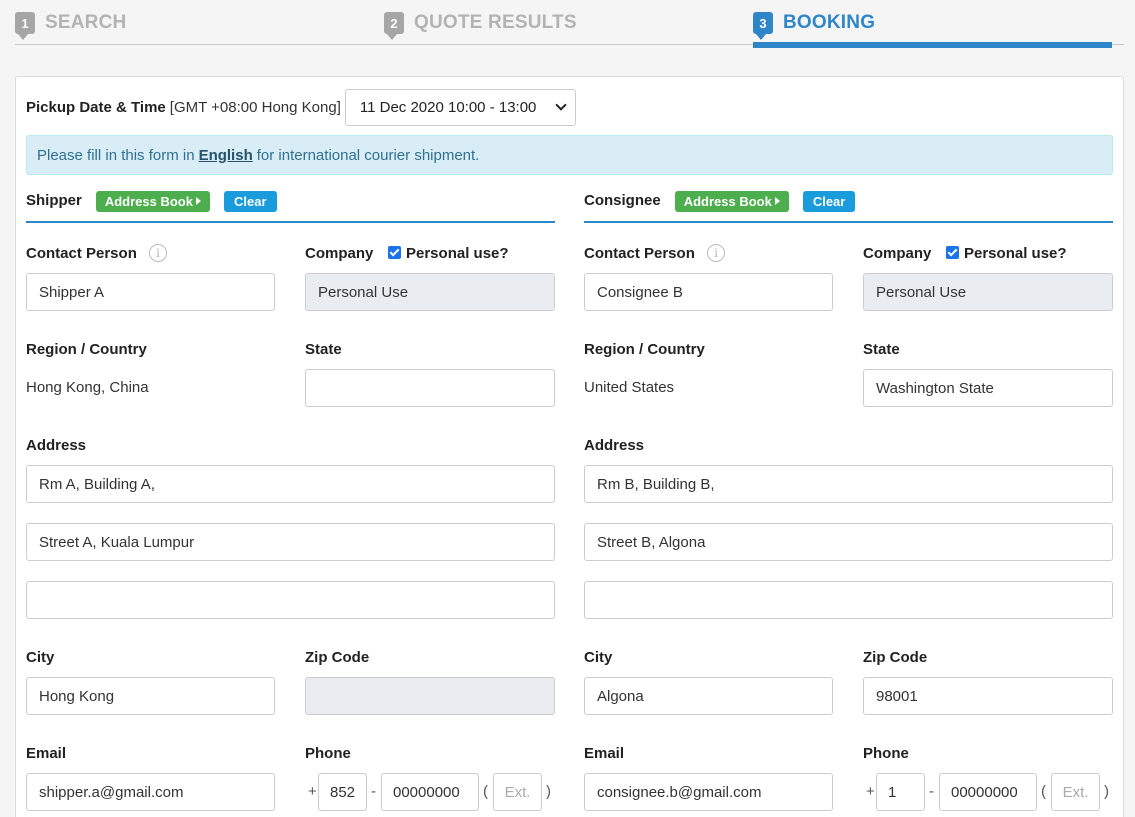 Image resolution: width=1135 pixels, height=817 pixels. Describe the element at coordinates (895, 657) in the screenshot. I see `consignee-zip-label: Zip Code` at that location.